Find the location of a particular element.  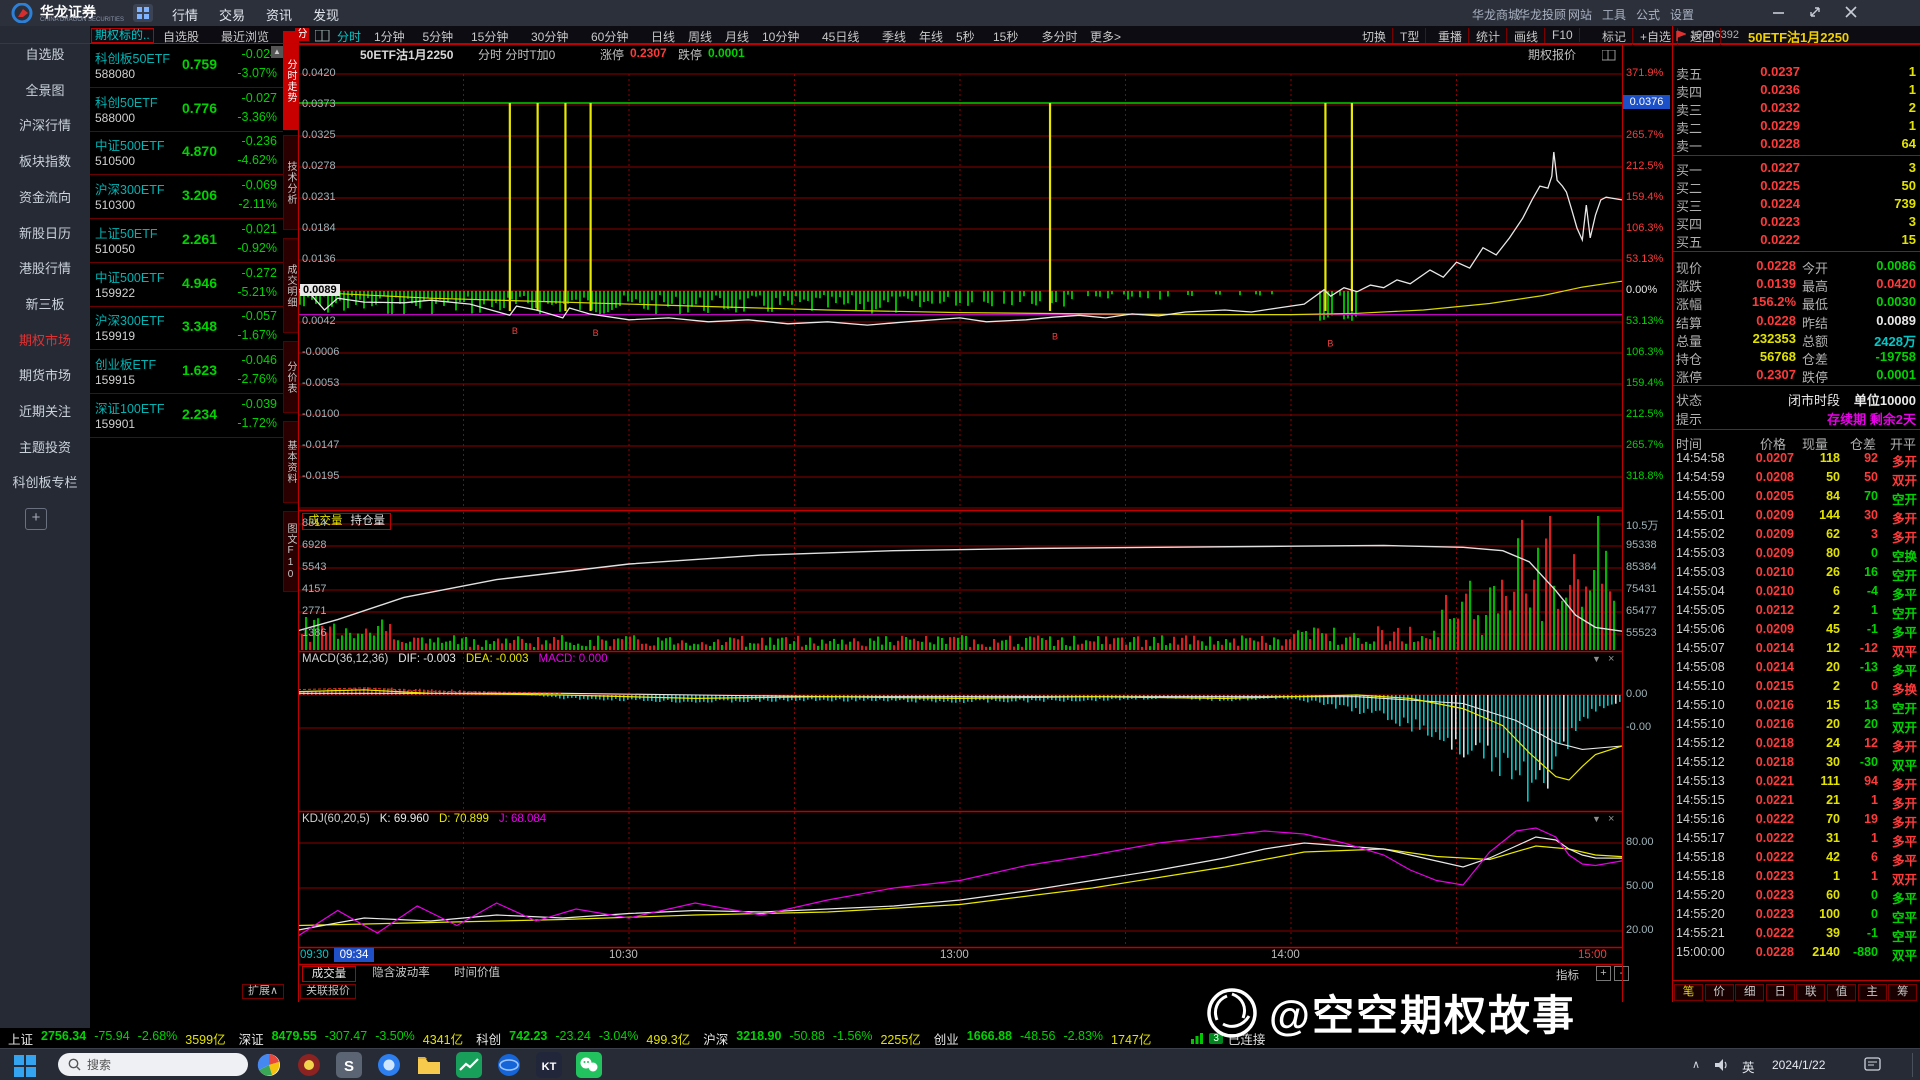

clock-date: 2024/1/22 is located at coordinates (1798, 1065).